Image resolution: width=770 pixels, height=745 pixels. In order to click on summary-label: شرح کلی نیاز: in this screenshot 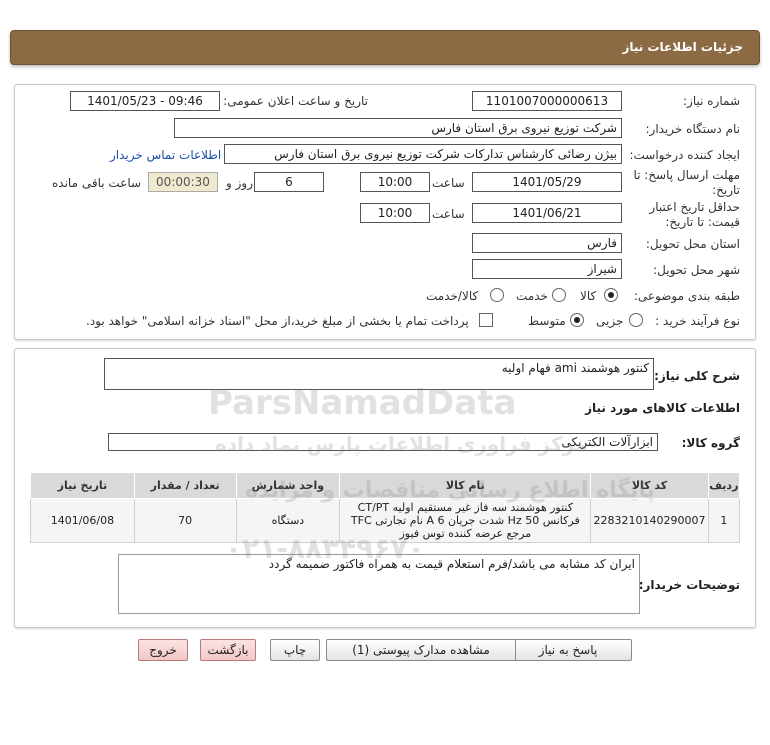, I will do `click(697, 376)`.